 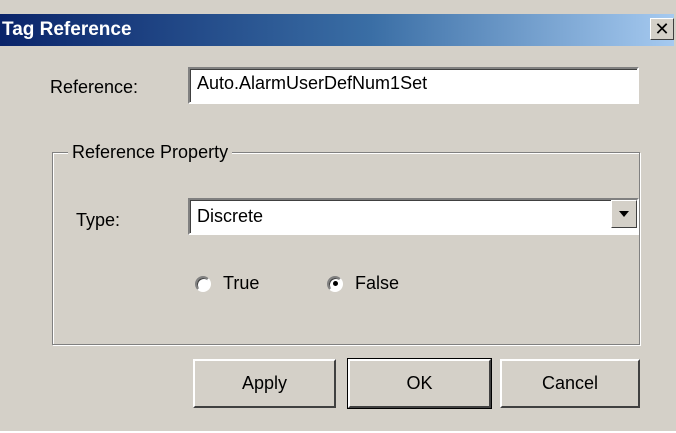 I want to click on radio-true-circle, so click(x=203, y=283).